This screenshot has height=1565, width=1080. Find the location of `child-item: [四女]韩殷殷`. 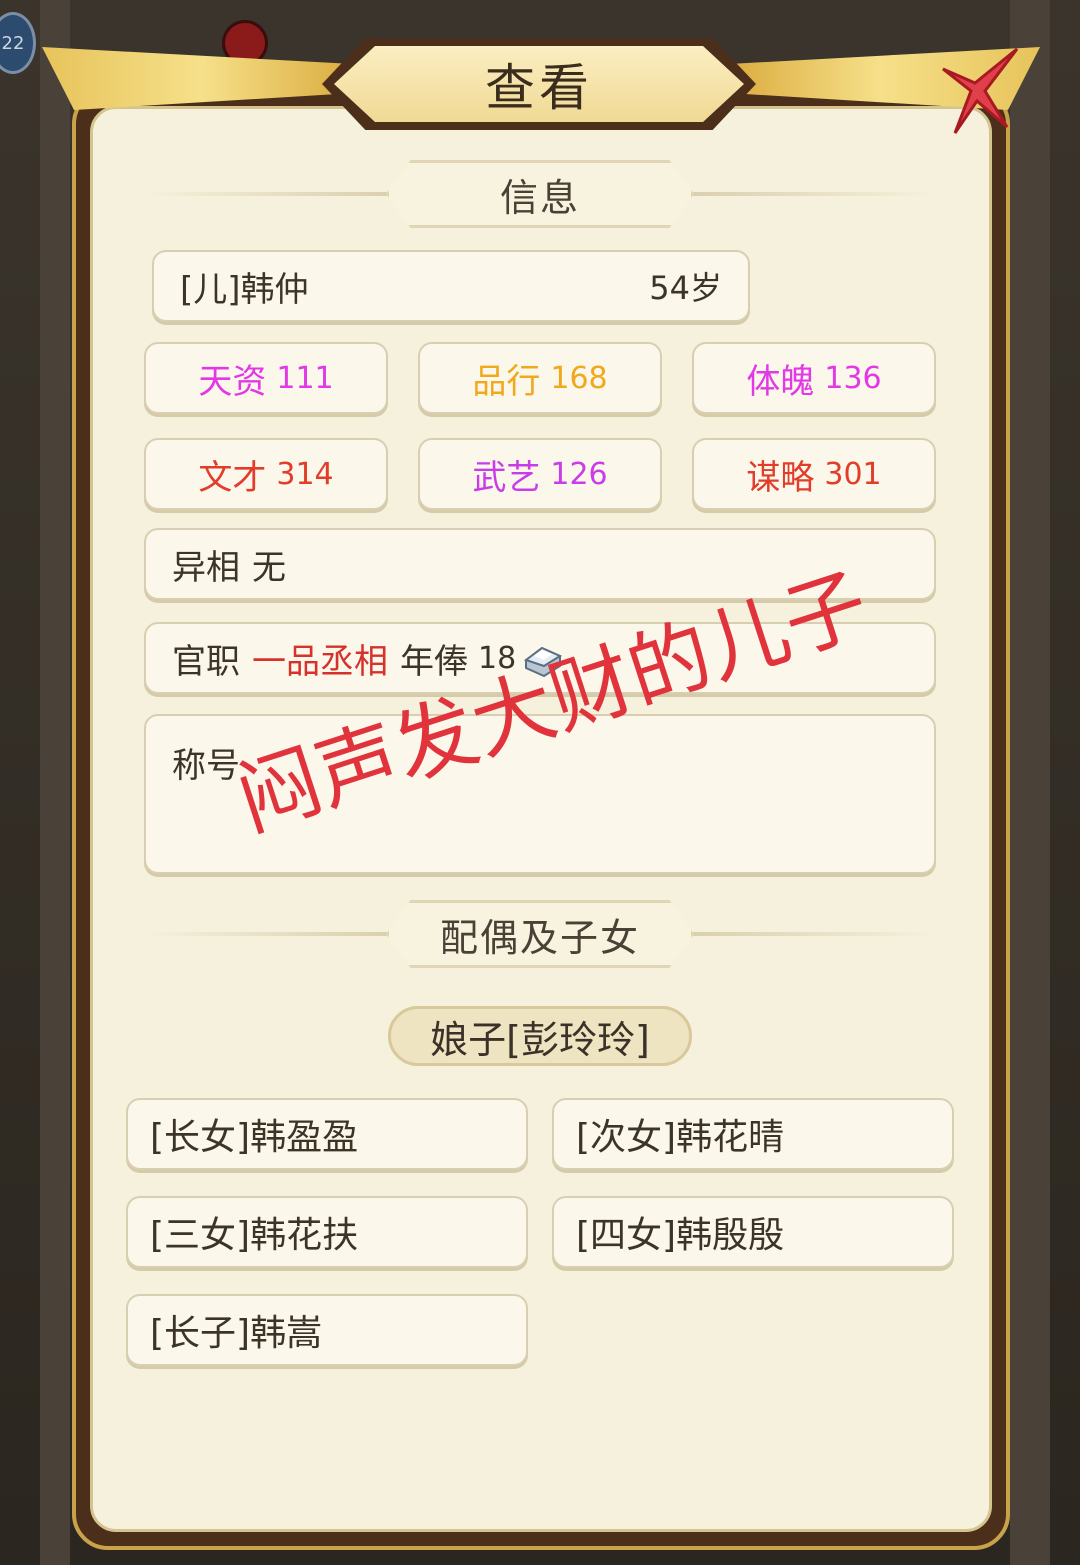

child-item: [四女]韩殷殷 is located at coordinates (753, 1232).